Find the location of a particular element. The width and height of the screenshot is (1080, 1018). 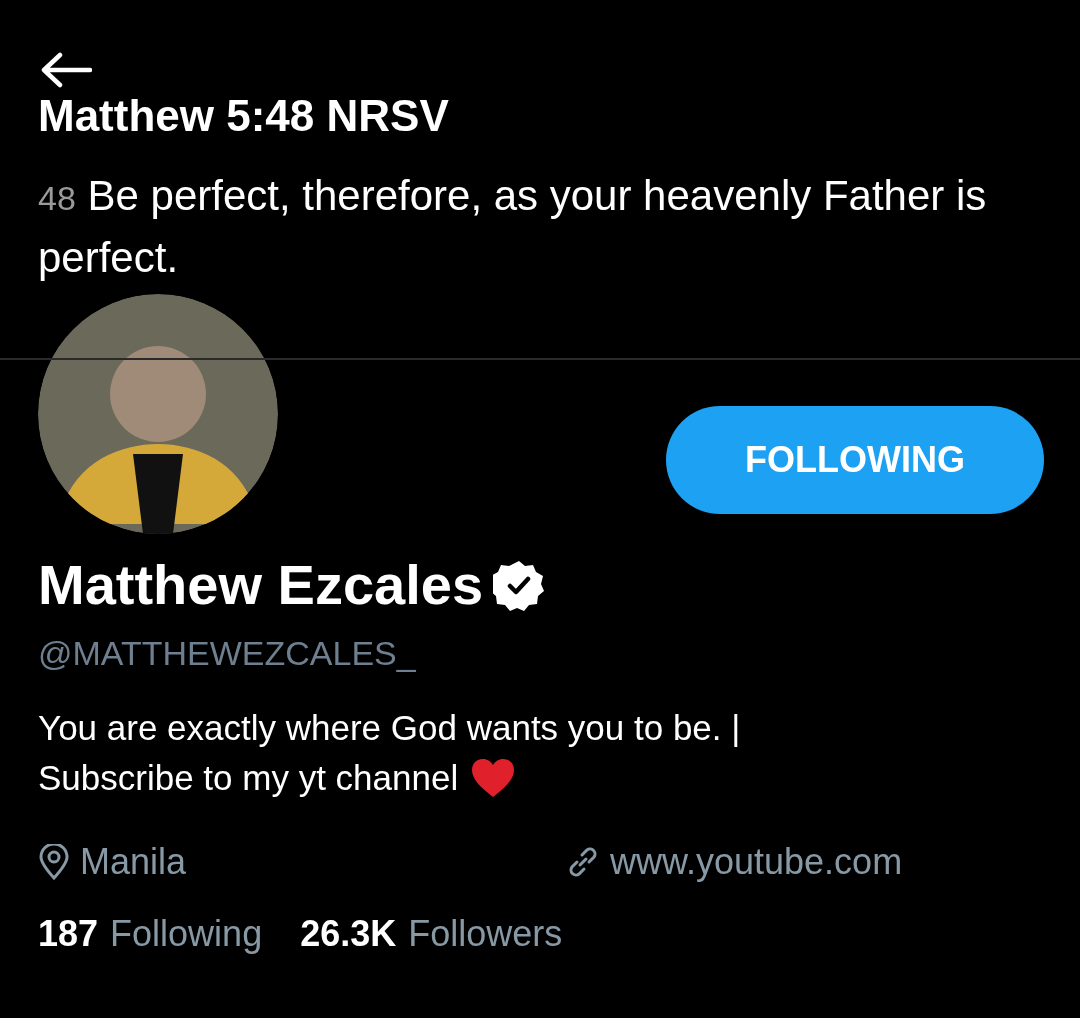

bio-text: You are exactly where God wants you to be. | is located at coordinates (389, 728).